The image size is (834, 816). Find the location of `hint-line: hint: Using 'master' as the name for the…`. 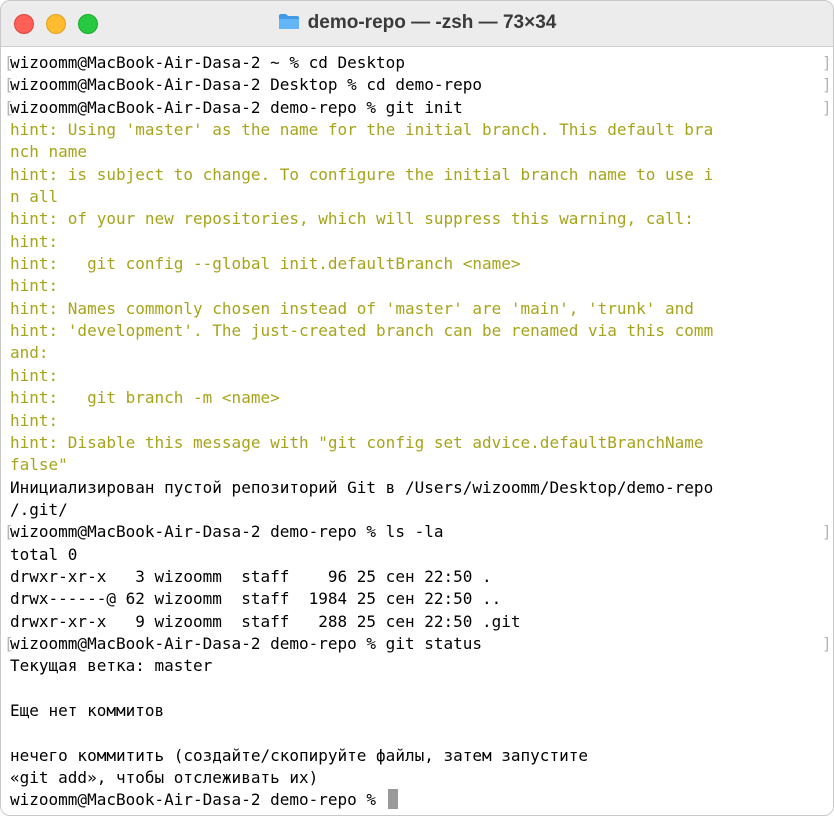

hint-line: hint: Using 'master' as the name for the… is located at coordinates (421, 130).